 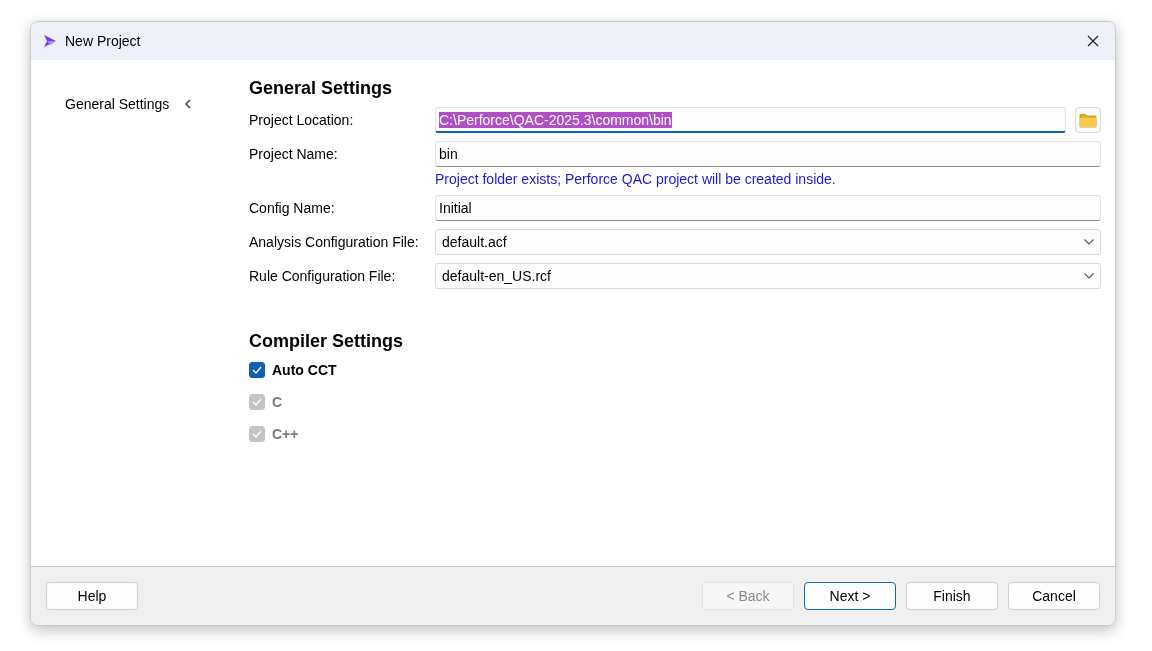 I want to click on field-label: Rule Configuration File:, so click(x=323, y=276).